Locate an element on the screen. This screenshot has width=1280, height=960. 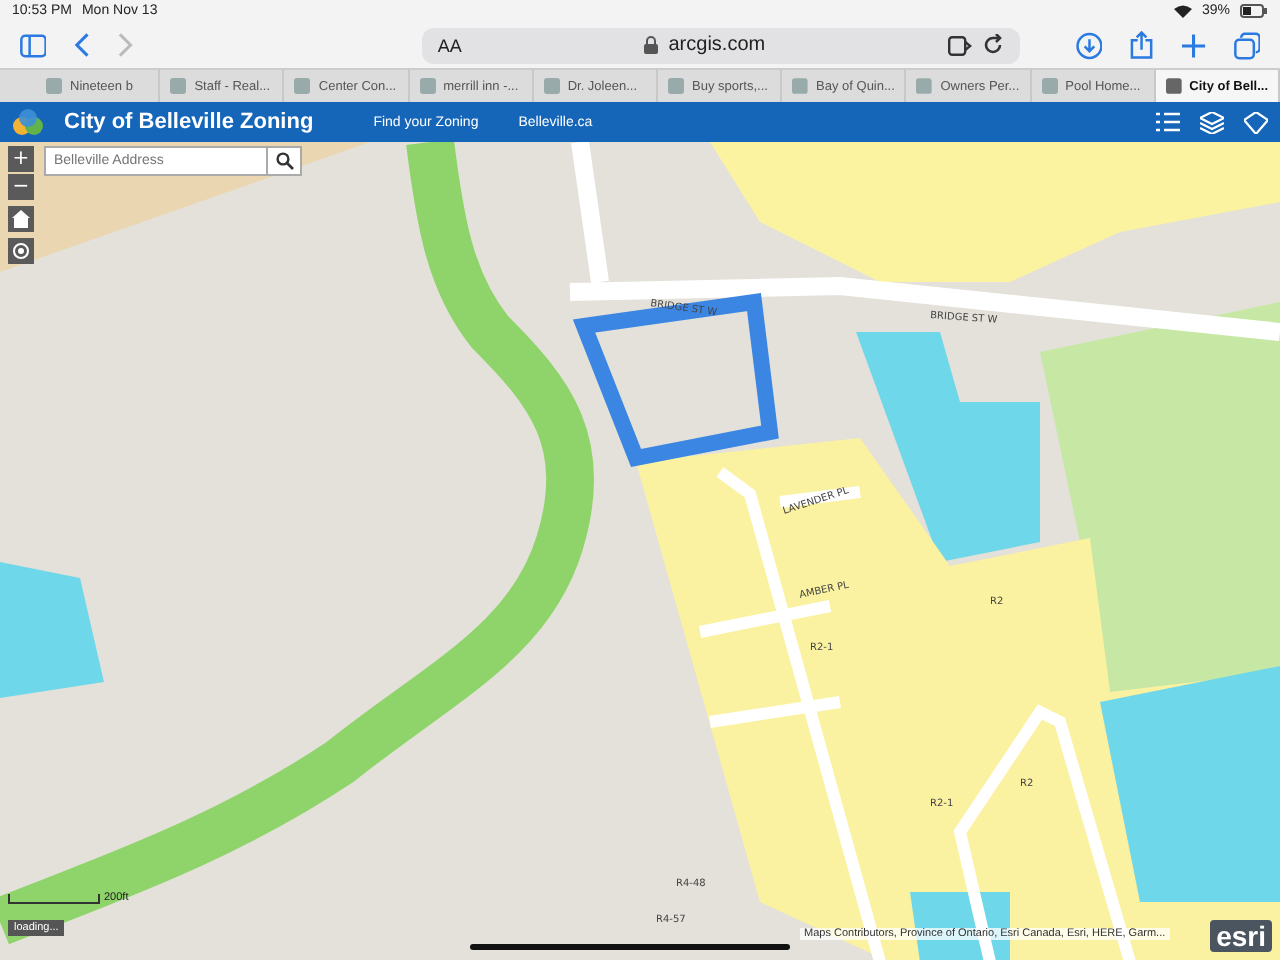
app-title: City of Belleville Zoning is located at coordinates (189, 122).